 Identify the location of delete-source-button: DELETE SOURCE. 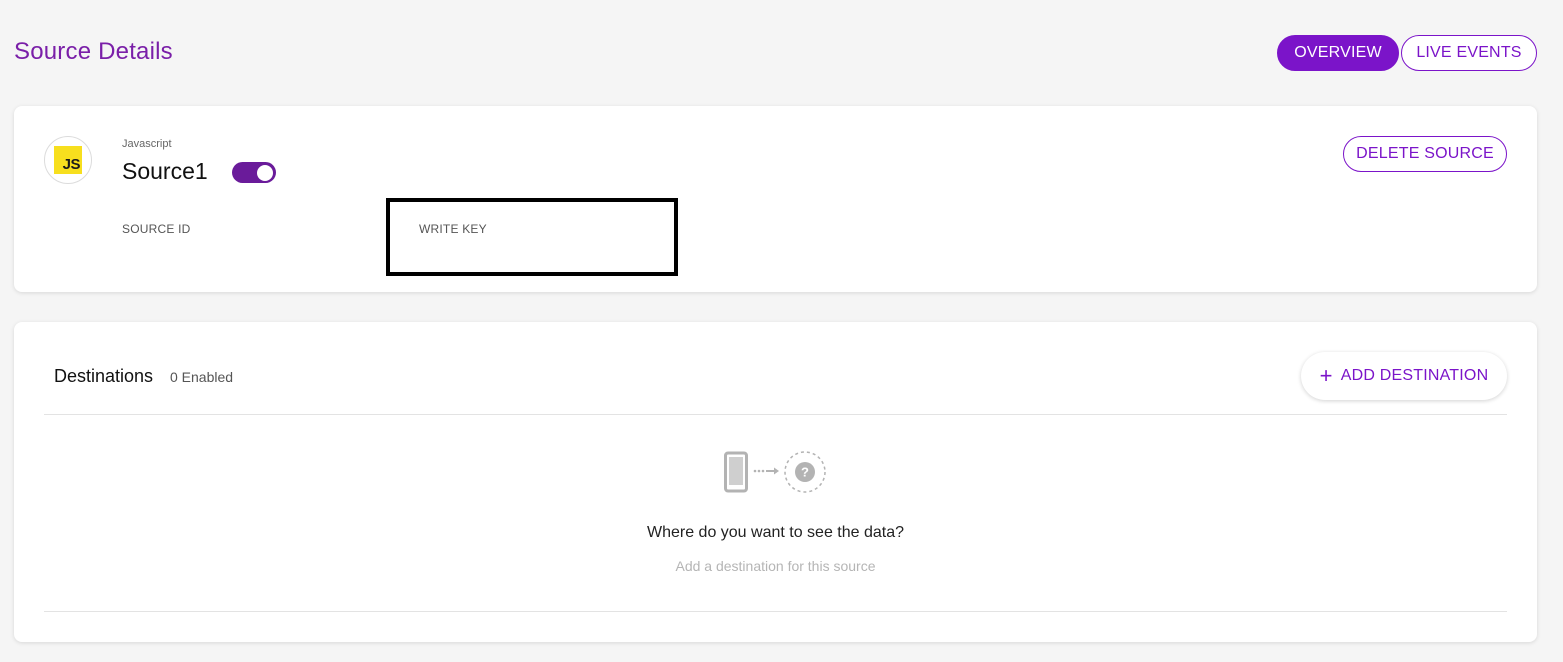
(1425, 154).